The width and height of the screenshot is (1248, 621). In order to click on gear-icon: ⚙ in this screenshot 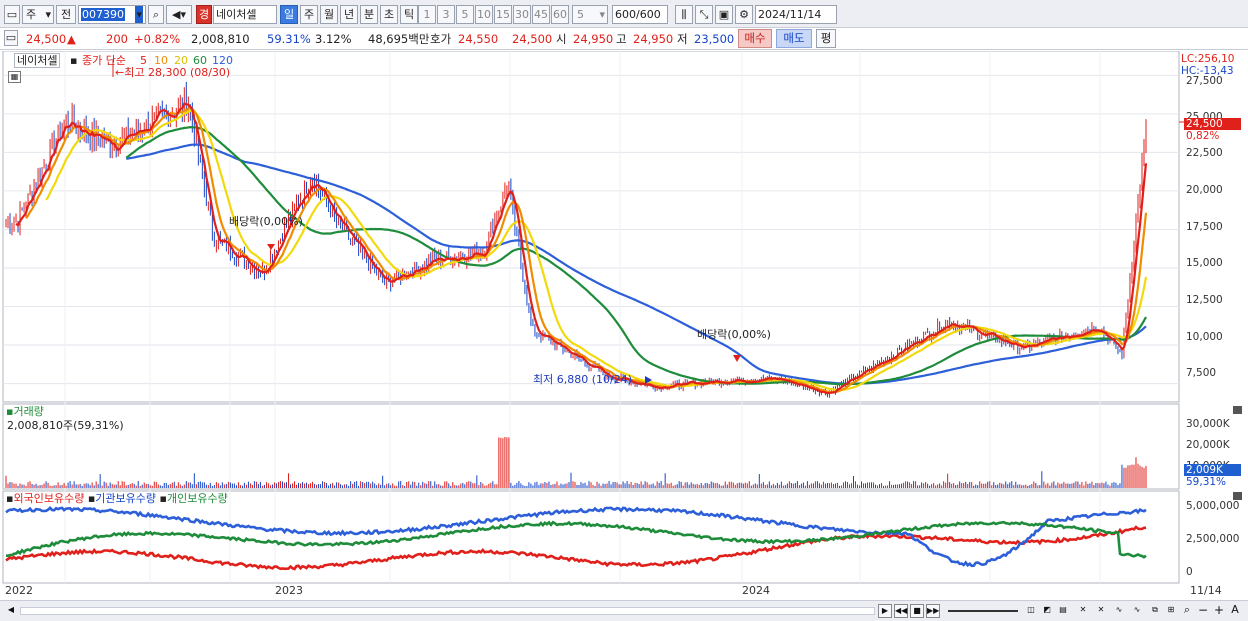, I will do `click(744, 14)`.